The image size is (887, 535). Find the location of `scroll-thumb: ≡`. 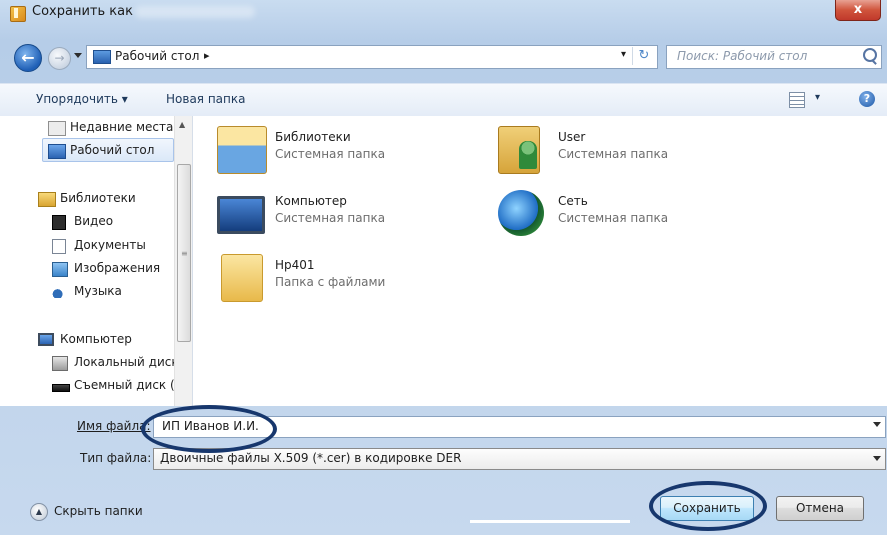

scroll-thumb: ≡ is located at coordinates (184, 253).